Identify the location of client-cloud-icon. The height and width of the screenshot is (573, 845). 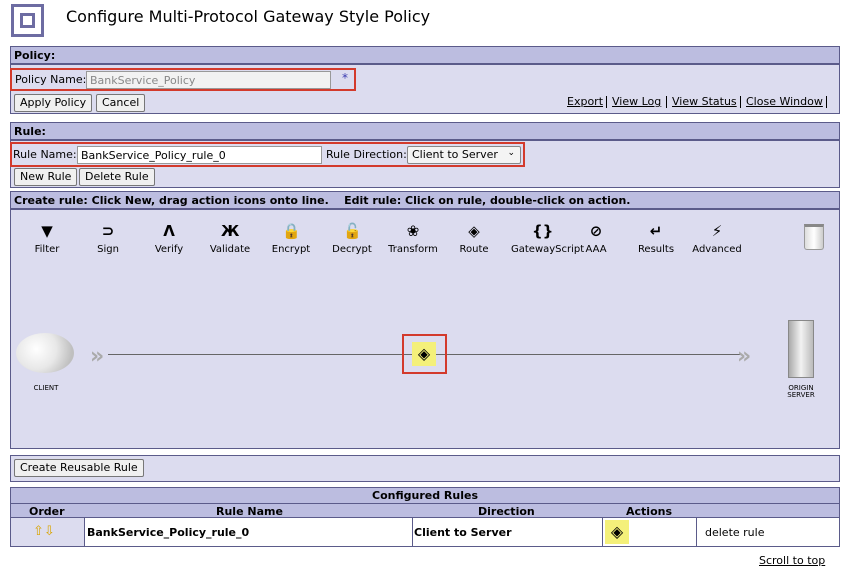
(45, 353).